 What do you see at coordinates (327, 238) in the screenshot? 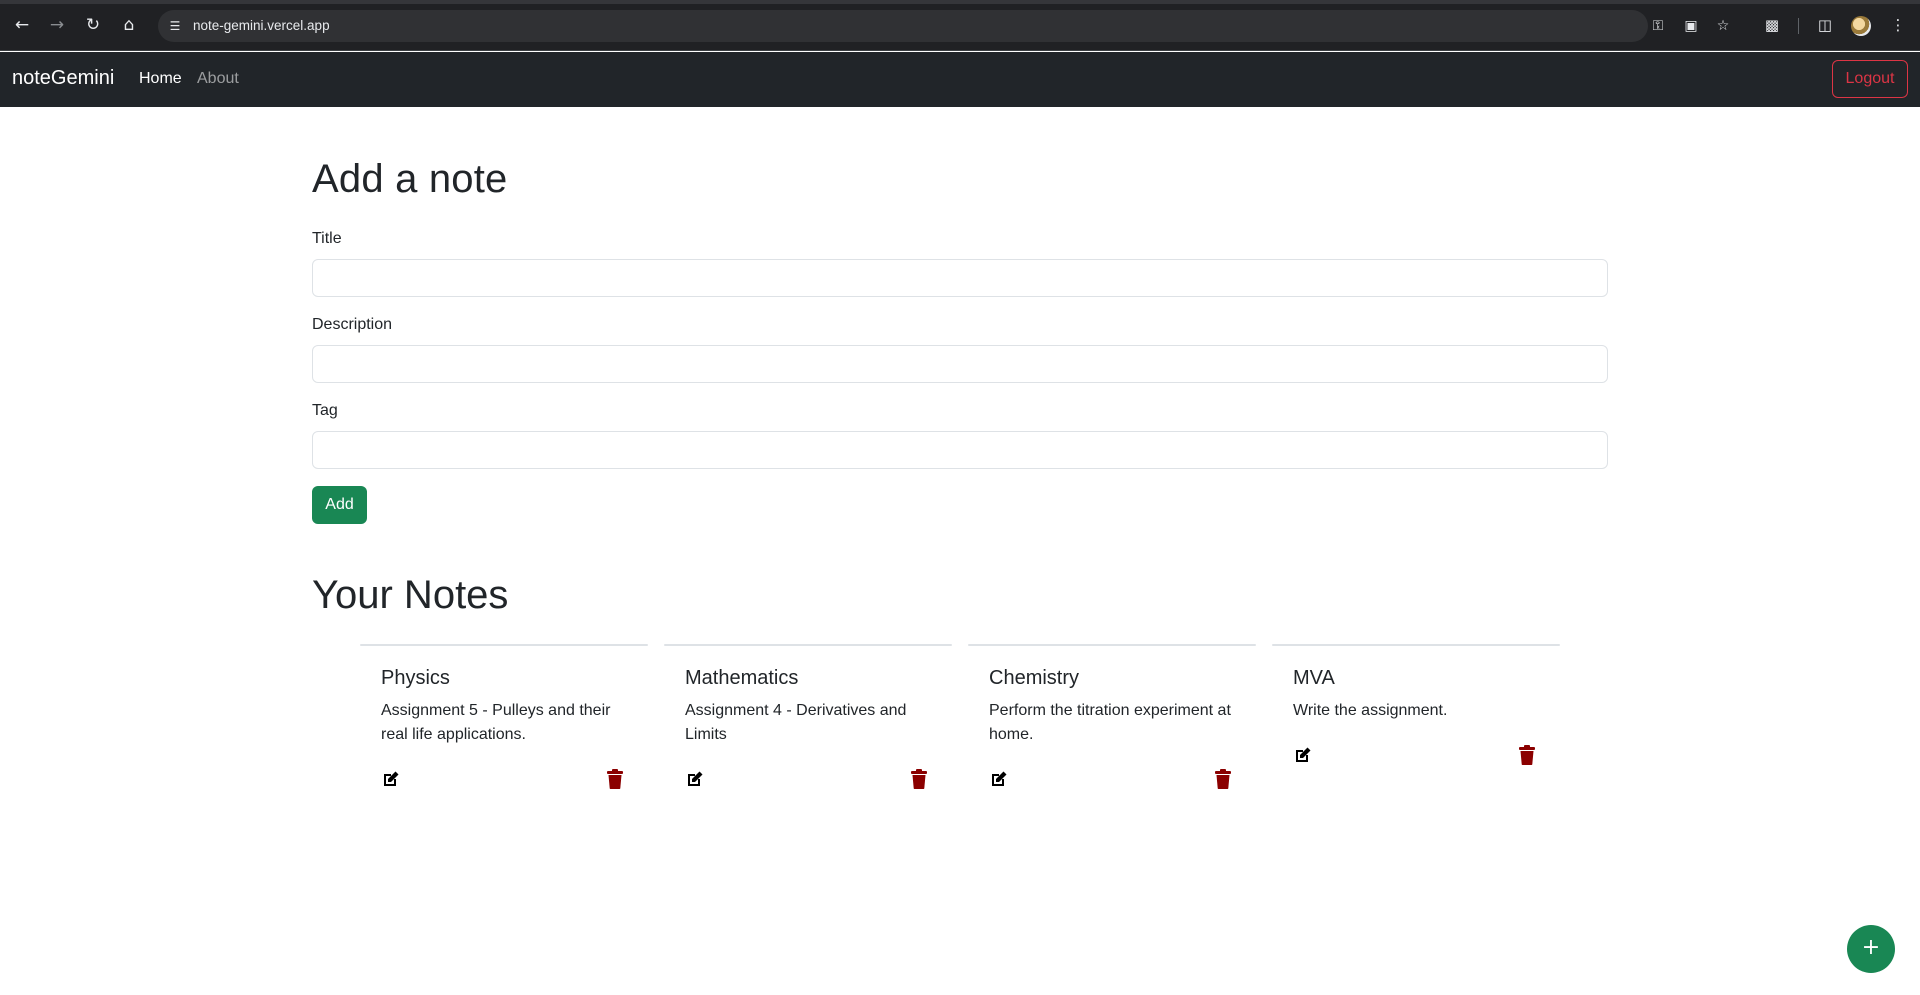
I see `title-label: Title` at bounding box center [327, 238].